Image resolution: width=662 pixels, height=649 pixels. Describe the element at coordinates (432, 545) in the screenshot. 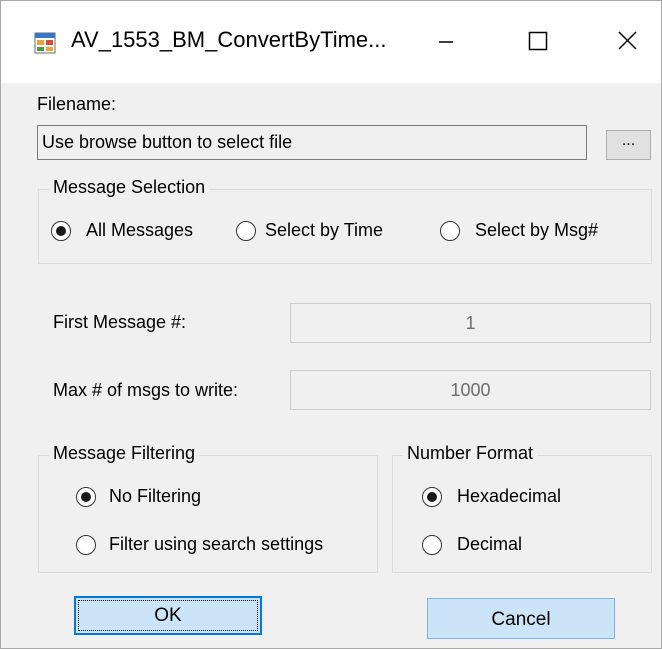

I see `radio-decimal` at that location.